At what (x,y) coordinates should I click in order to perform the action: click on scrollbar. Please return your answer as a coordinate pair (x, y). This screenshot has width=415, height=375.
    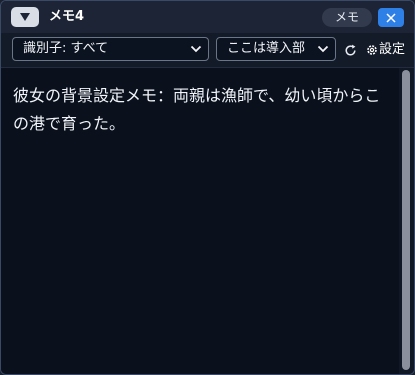
    Looking at the image, I should click on (406, 221).